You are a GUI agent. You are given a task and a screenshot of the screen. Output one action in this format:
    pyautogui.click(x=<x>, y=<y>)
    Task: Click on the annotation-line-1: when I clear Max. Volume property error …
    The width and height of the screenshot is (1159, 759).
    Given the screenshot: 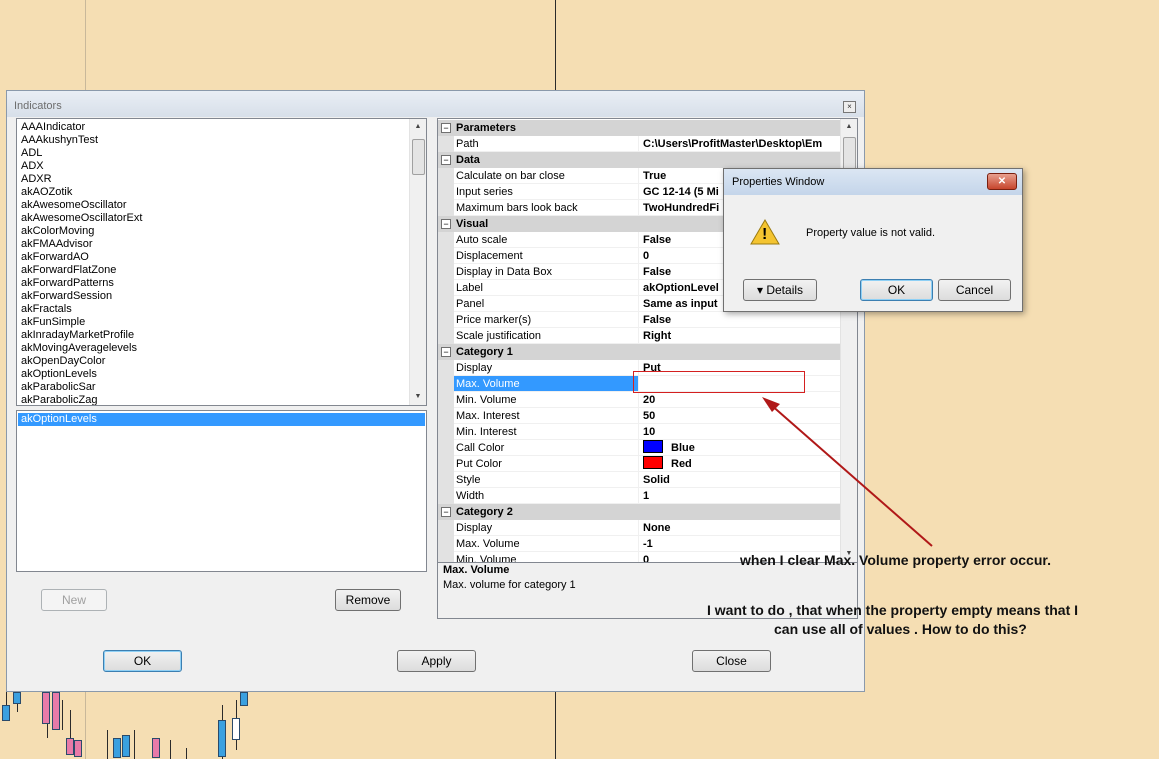 What is the action you would take?
    pyautogui.click(x=895, y=560)
    